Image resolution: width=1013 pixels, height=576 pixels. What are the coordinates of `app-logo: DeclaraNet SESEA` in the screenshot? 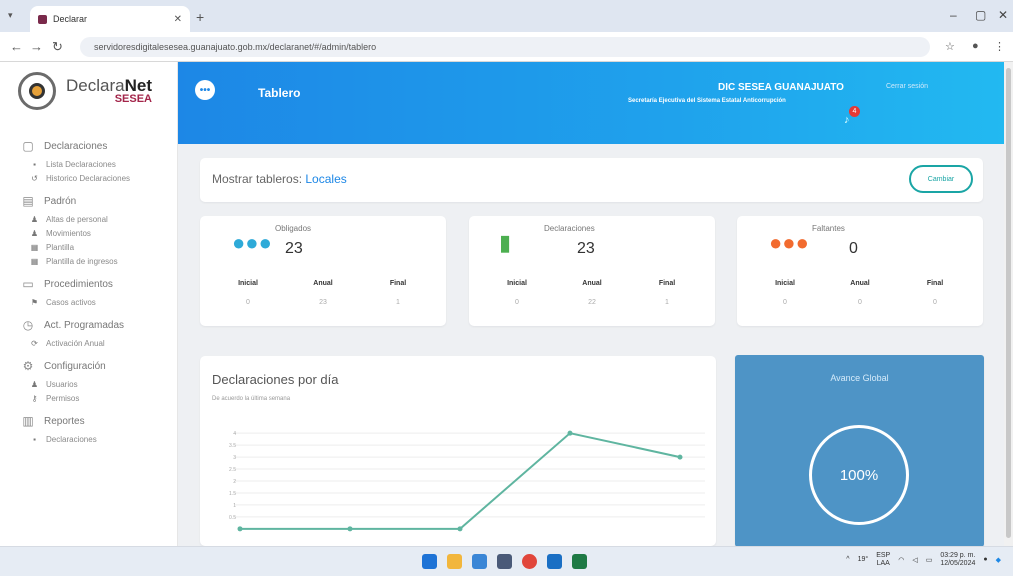 It's located at (85, 91).